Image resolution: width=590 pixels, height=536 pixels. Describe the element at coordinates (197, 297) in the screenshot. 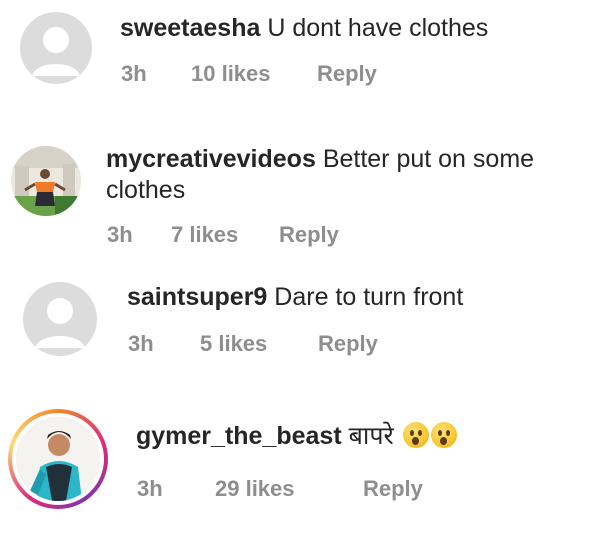

I see `comment-username: saintsuper9` at that location.